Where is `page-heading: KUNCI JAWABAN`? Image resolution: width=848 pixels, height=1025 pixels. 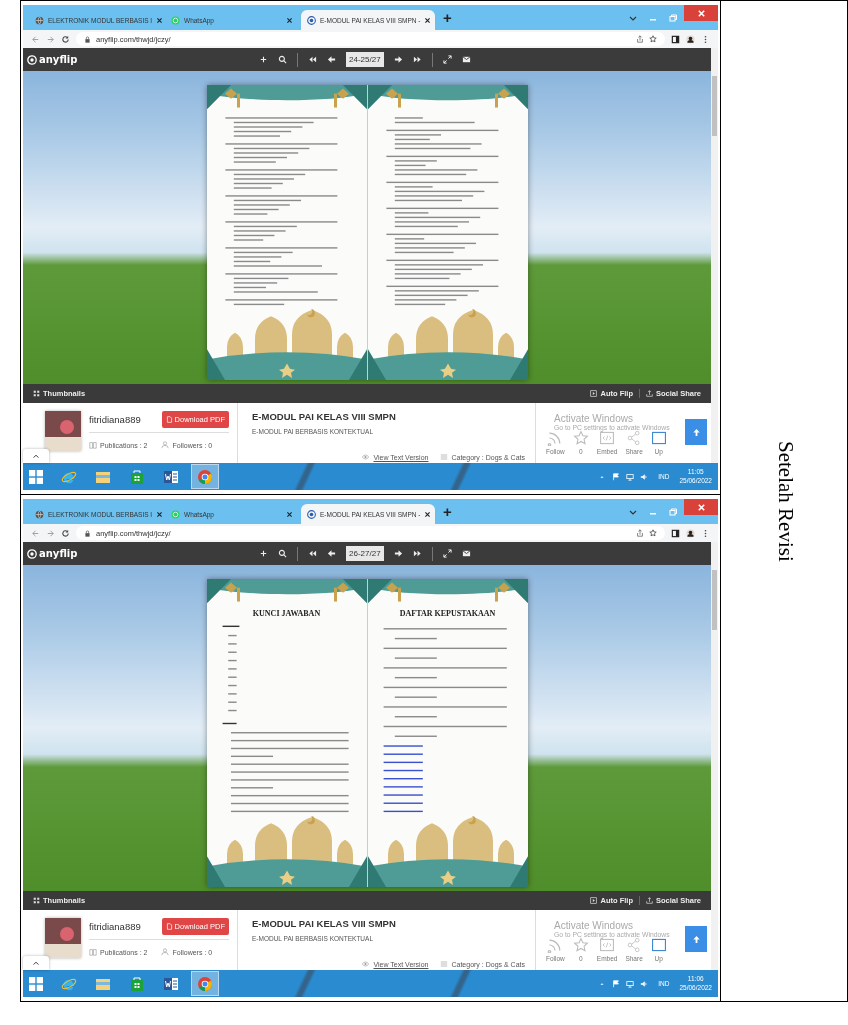 page-heading: KUNCI JAWABAN is located at coordinates (286, 613).